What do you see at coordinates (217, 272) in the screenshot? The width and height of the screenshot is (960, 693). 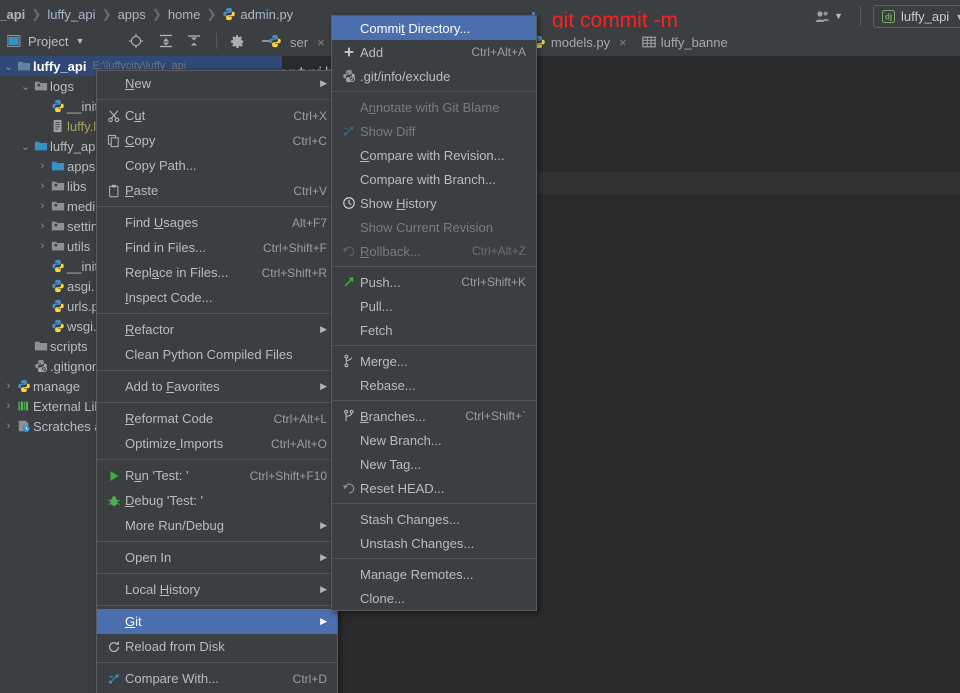 I see `menu-item-replace-in-files: Replace in Files... Ctrl+Shift+R` at bounding box center [217, 272].